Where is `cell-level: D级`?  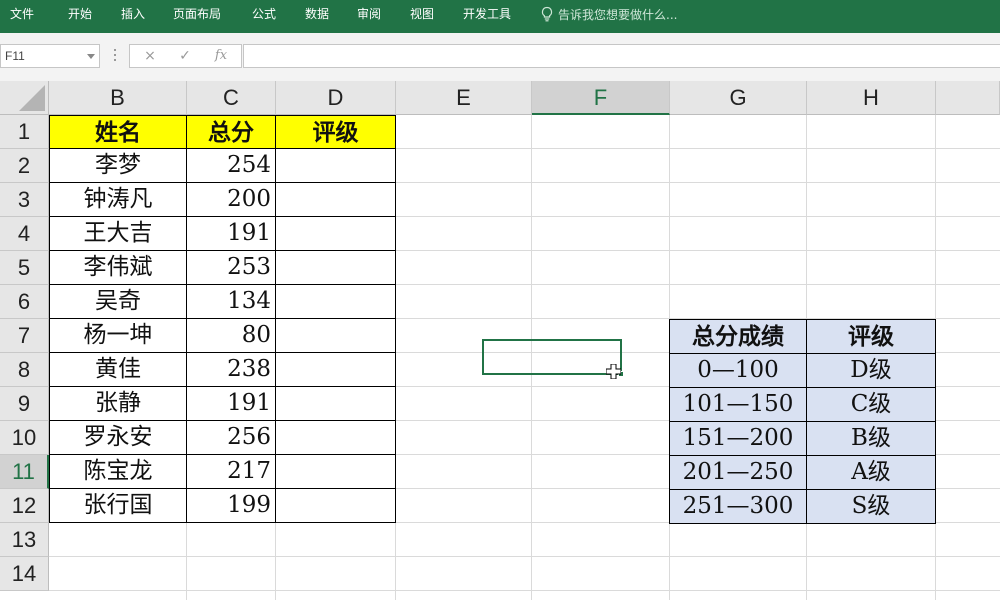 cell-level: D级 is located at coordinates (871, 370).